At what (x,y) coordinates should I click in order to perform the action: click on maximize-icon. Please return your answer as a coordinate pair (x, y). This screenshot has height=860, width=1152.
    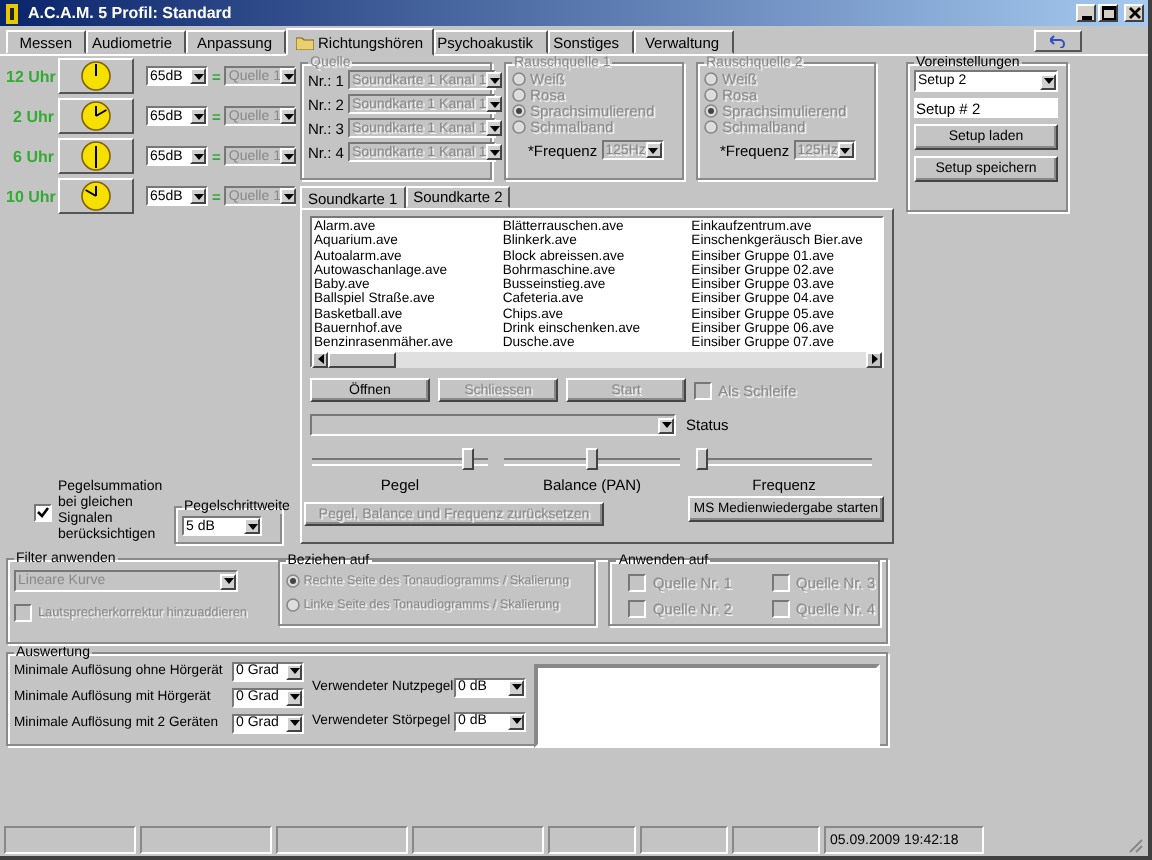
    Looking at the image, I should click on (1108, 13).